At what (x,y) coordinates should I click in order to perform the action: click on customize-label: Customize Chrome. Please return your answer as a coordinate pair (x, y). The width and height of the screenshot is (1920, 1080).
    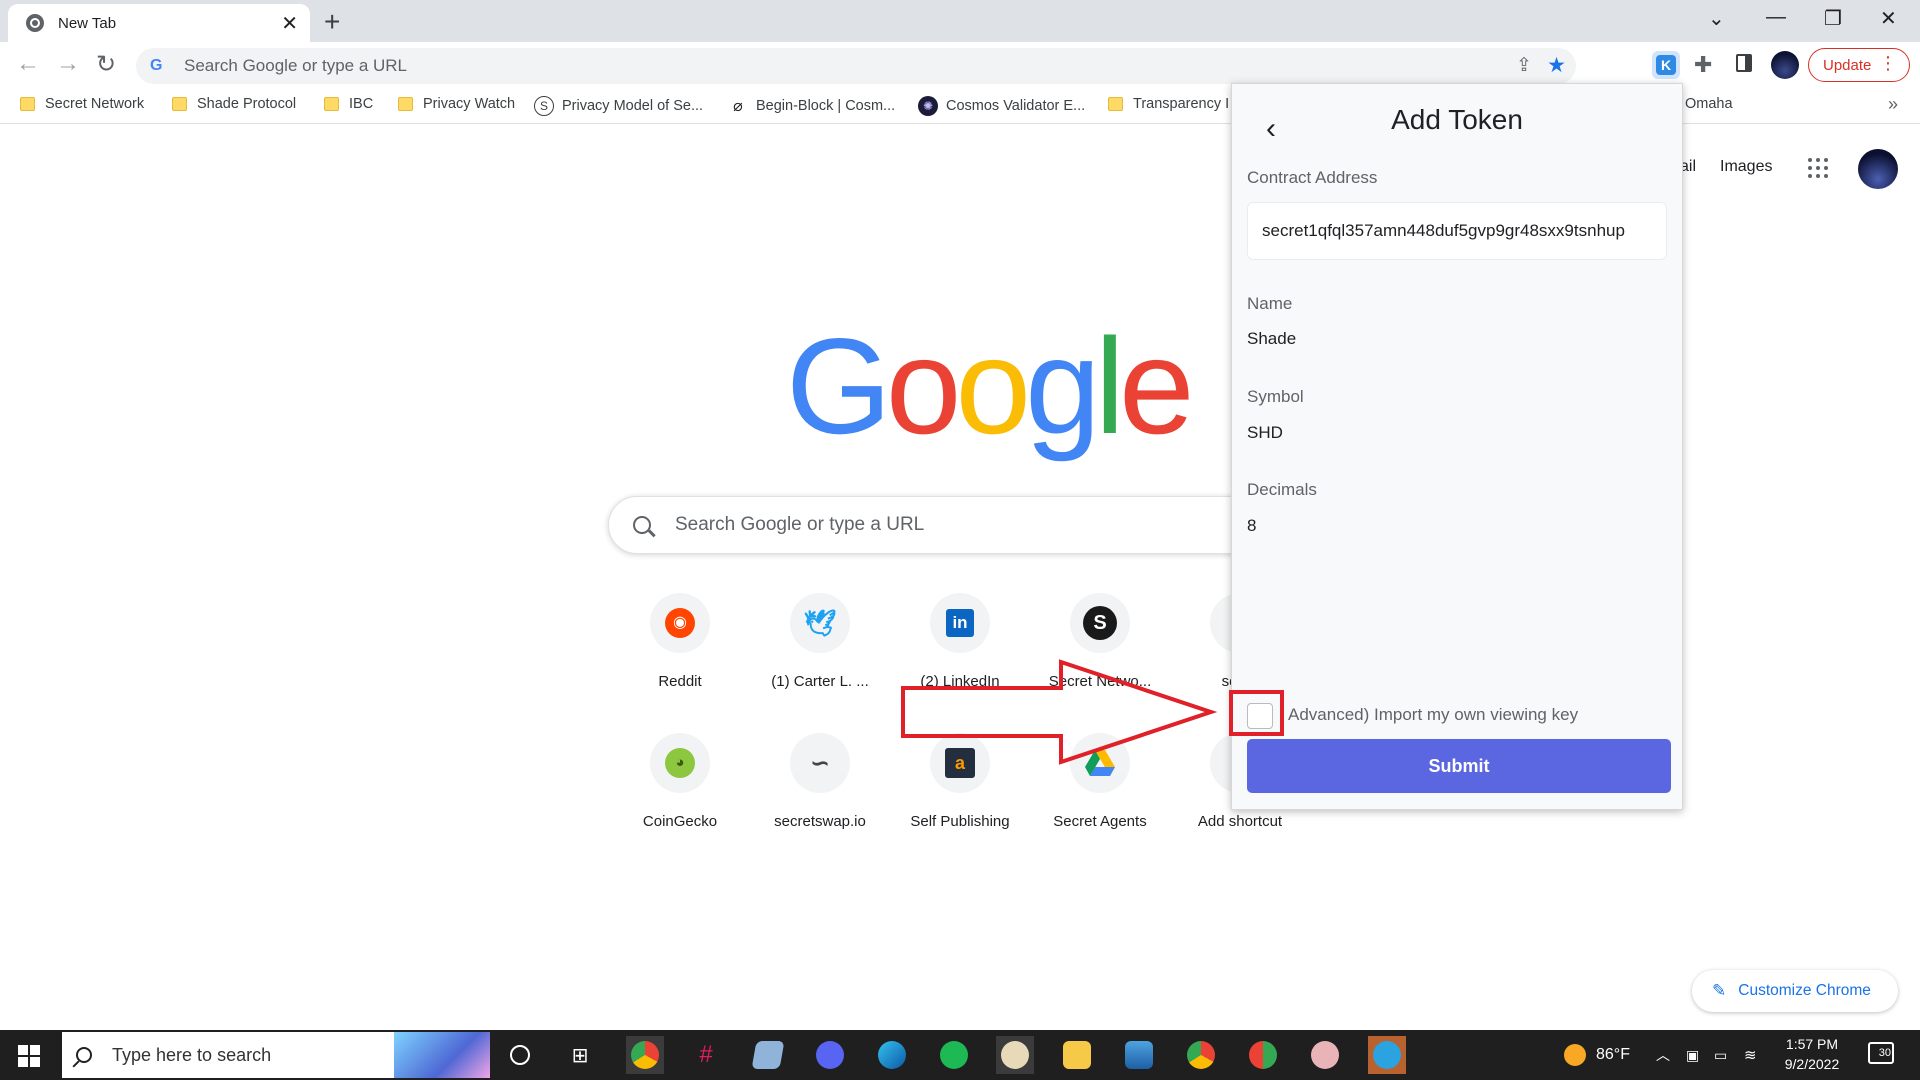
    Looking at the image, I should click on (1804, 990).